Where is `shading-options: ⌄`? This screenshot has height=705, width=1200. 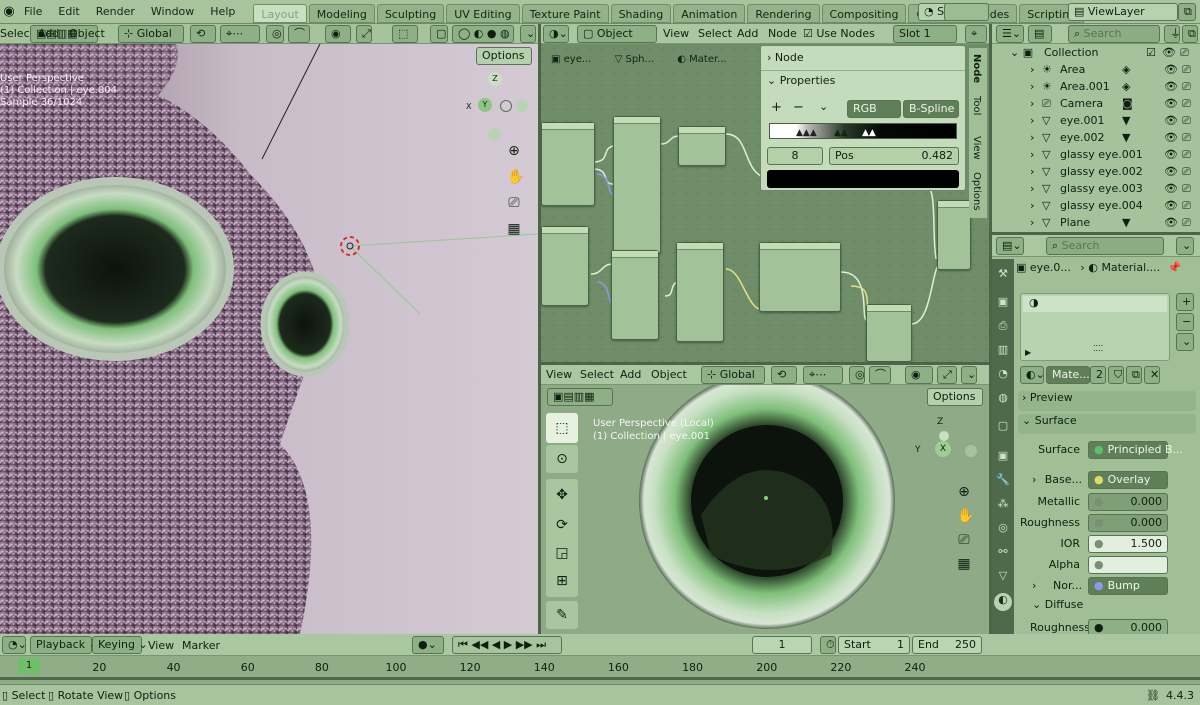 shading-options: ⌄ is located at coordinates (528, 34).